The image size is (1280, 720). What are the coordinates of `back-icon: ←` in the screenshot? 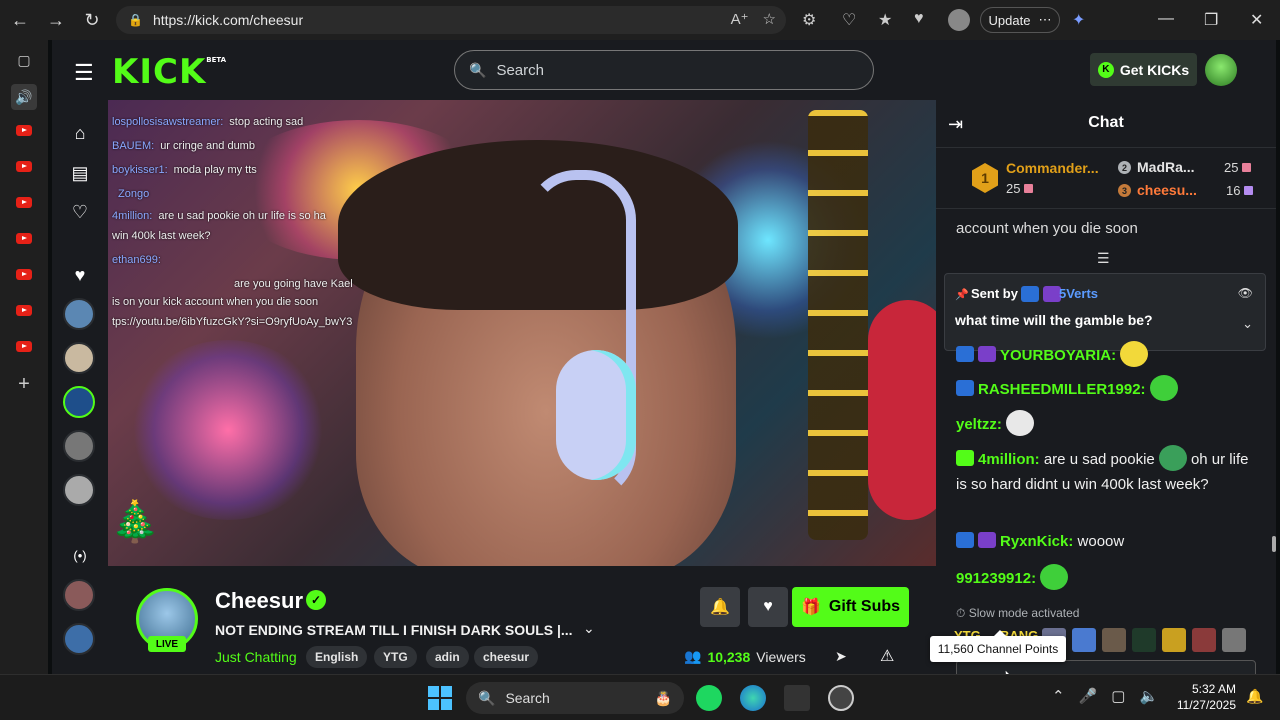 It's located at (20, 20).